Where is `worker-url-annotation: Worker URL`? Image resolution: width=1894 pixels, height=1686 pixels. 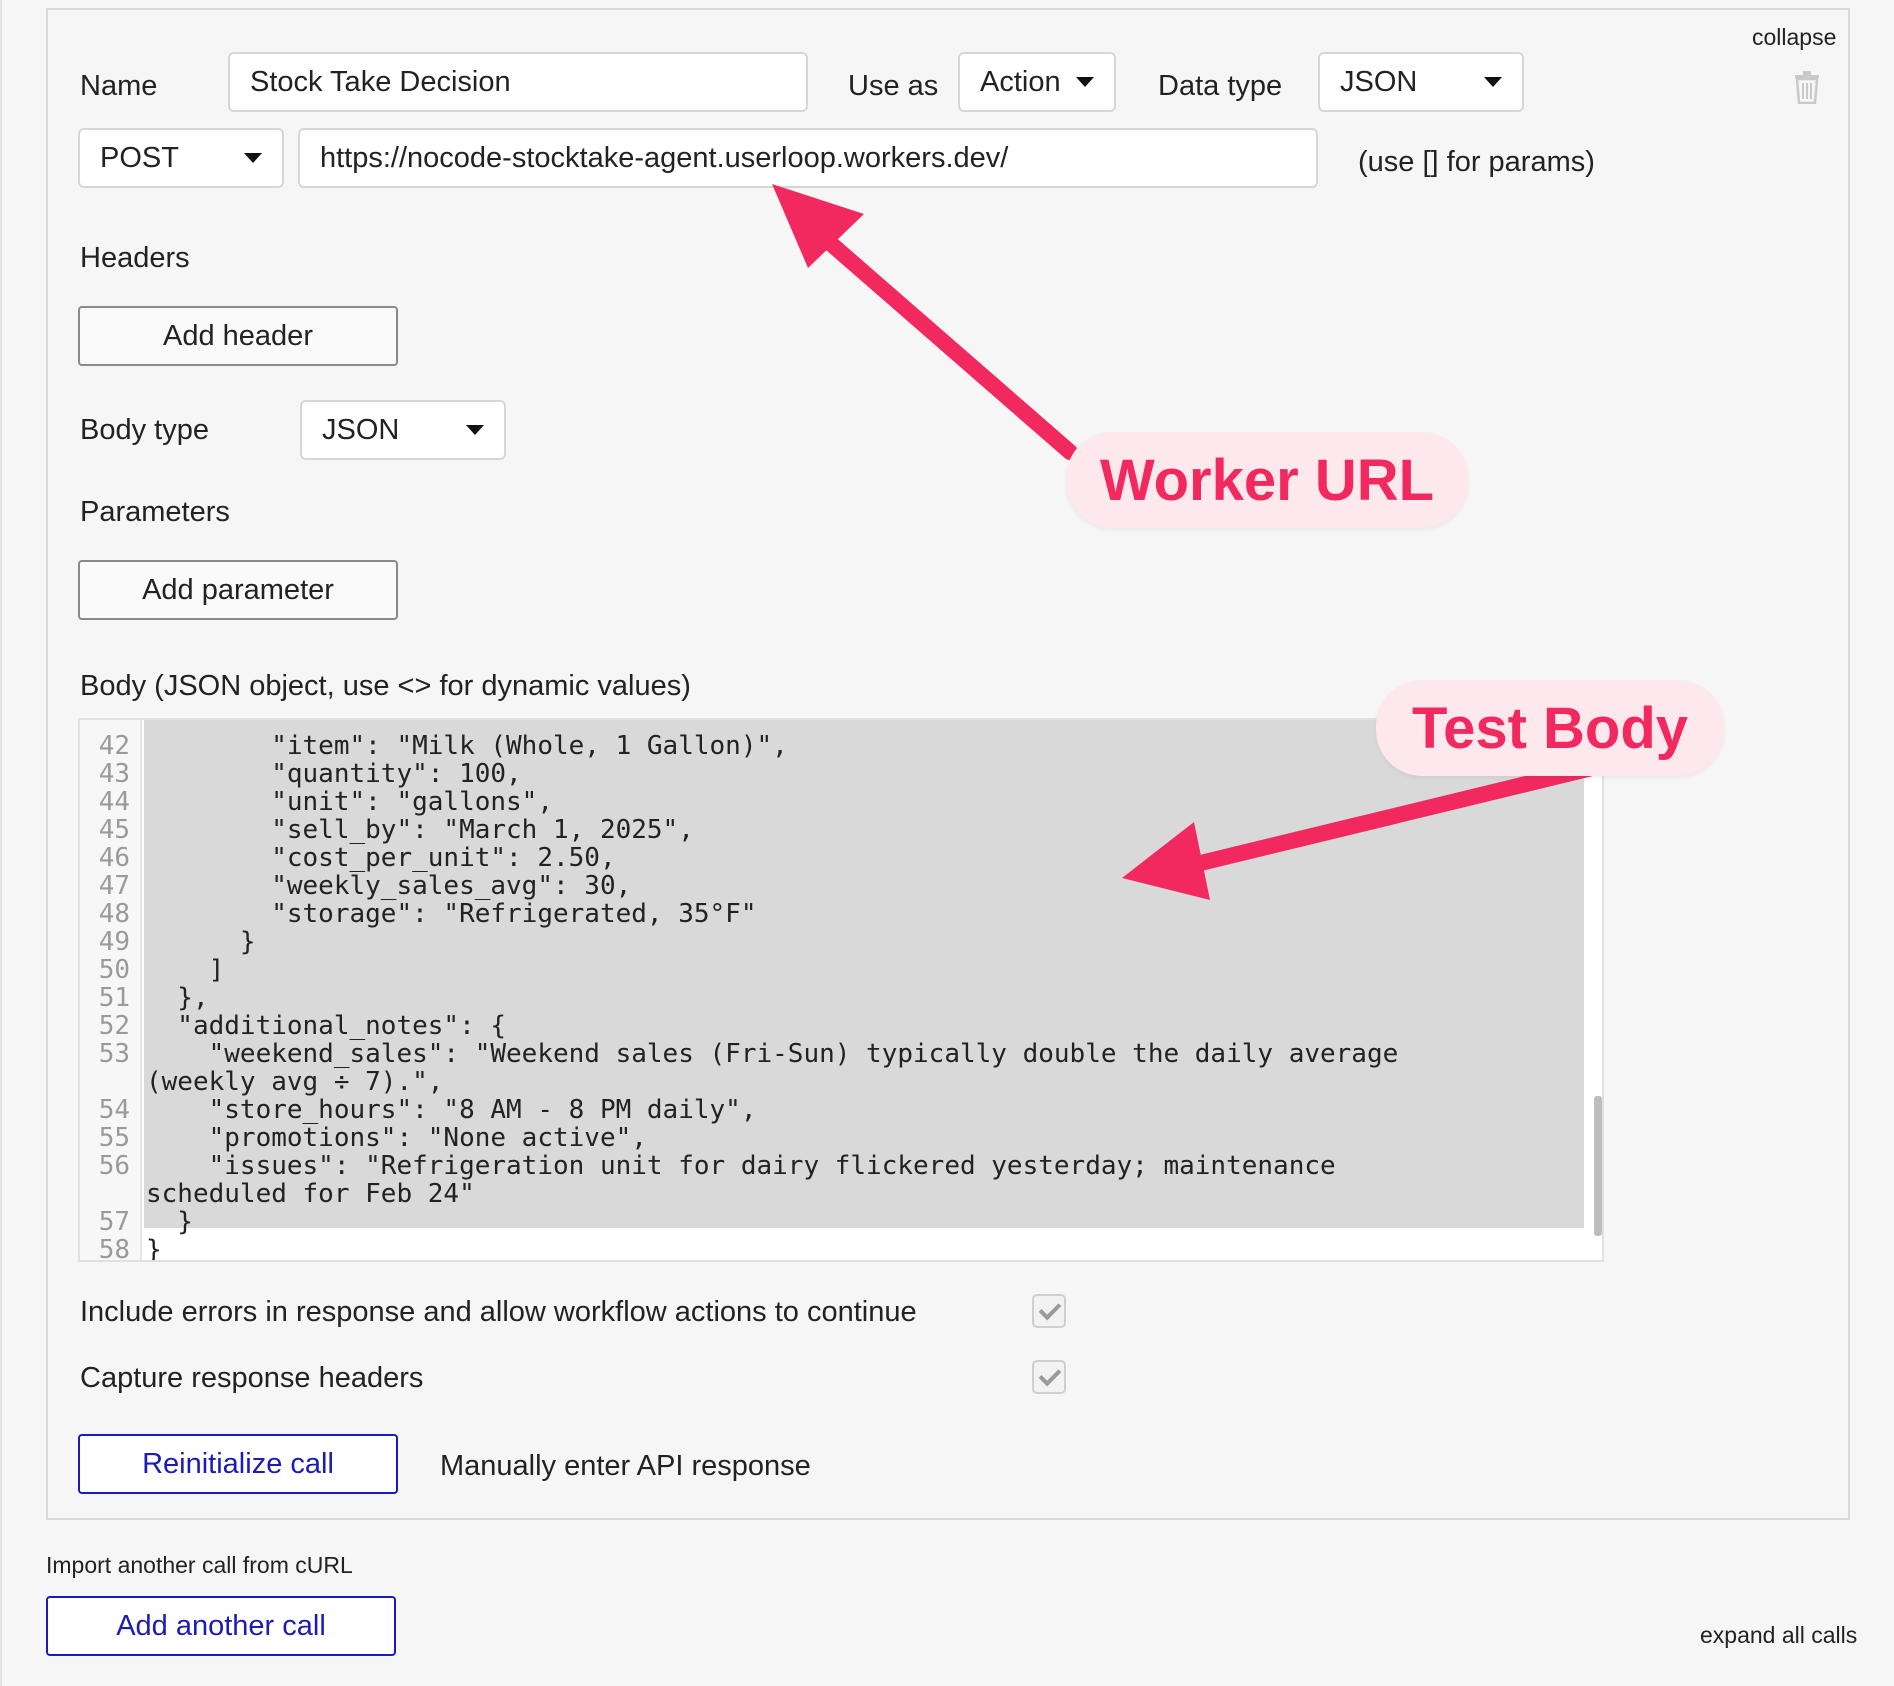 worker-url-annotation: Worker URL is located at coordinates (1267, 480).